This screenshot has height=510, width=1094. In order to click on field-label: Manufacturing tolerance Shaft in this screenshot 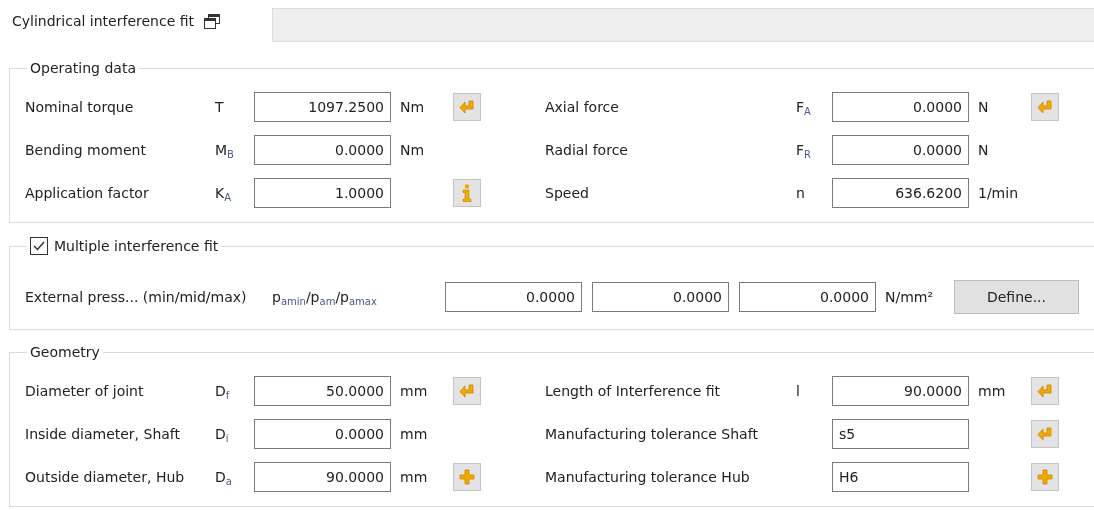, I will do `click(652, 434)`.